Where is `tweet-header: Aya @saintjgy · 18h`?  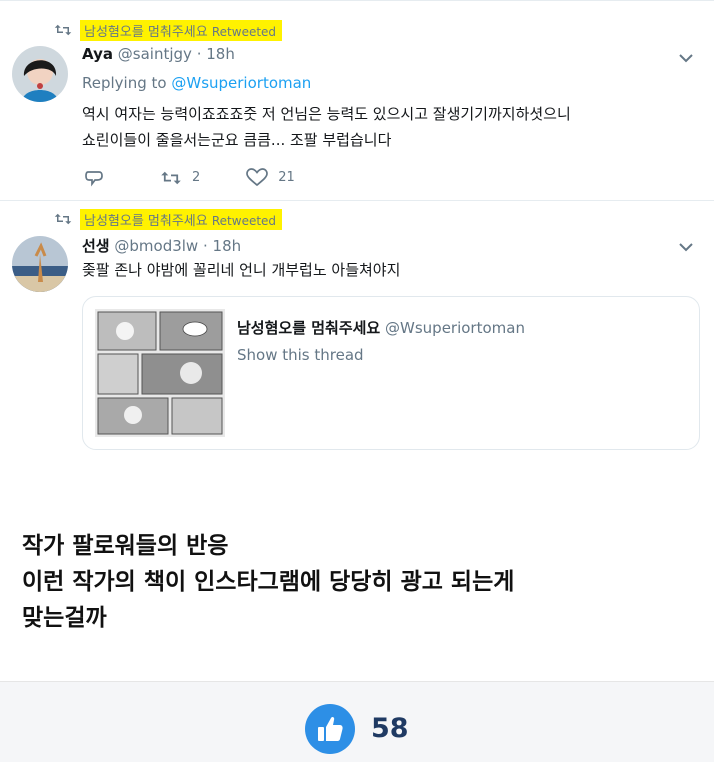 tweet-header: Aya @saintjgy · 18h is located at coordinates (158, 54).